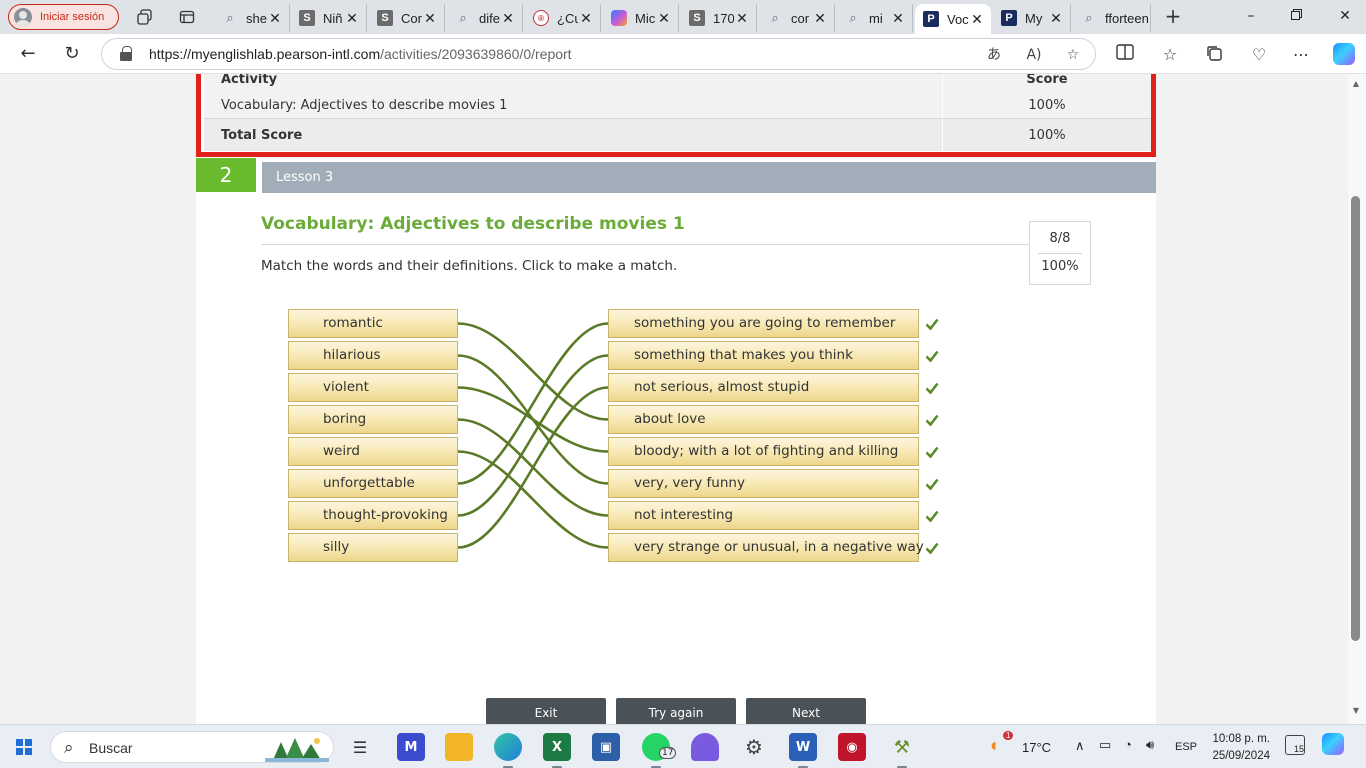  Describe the element at coordinates (1355, 418) in the screenshot. I see `scrollbar-thumb` at that location.